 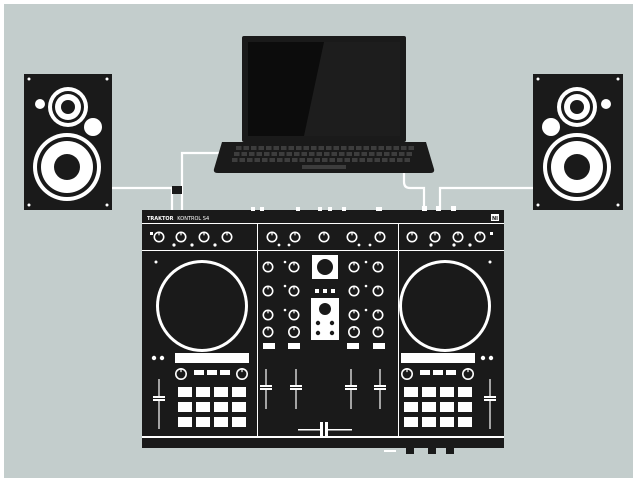 I want to click on right-jog-wheel, so click(x=445, y=306).